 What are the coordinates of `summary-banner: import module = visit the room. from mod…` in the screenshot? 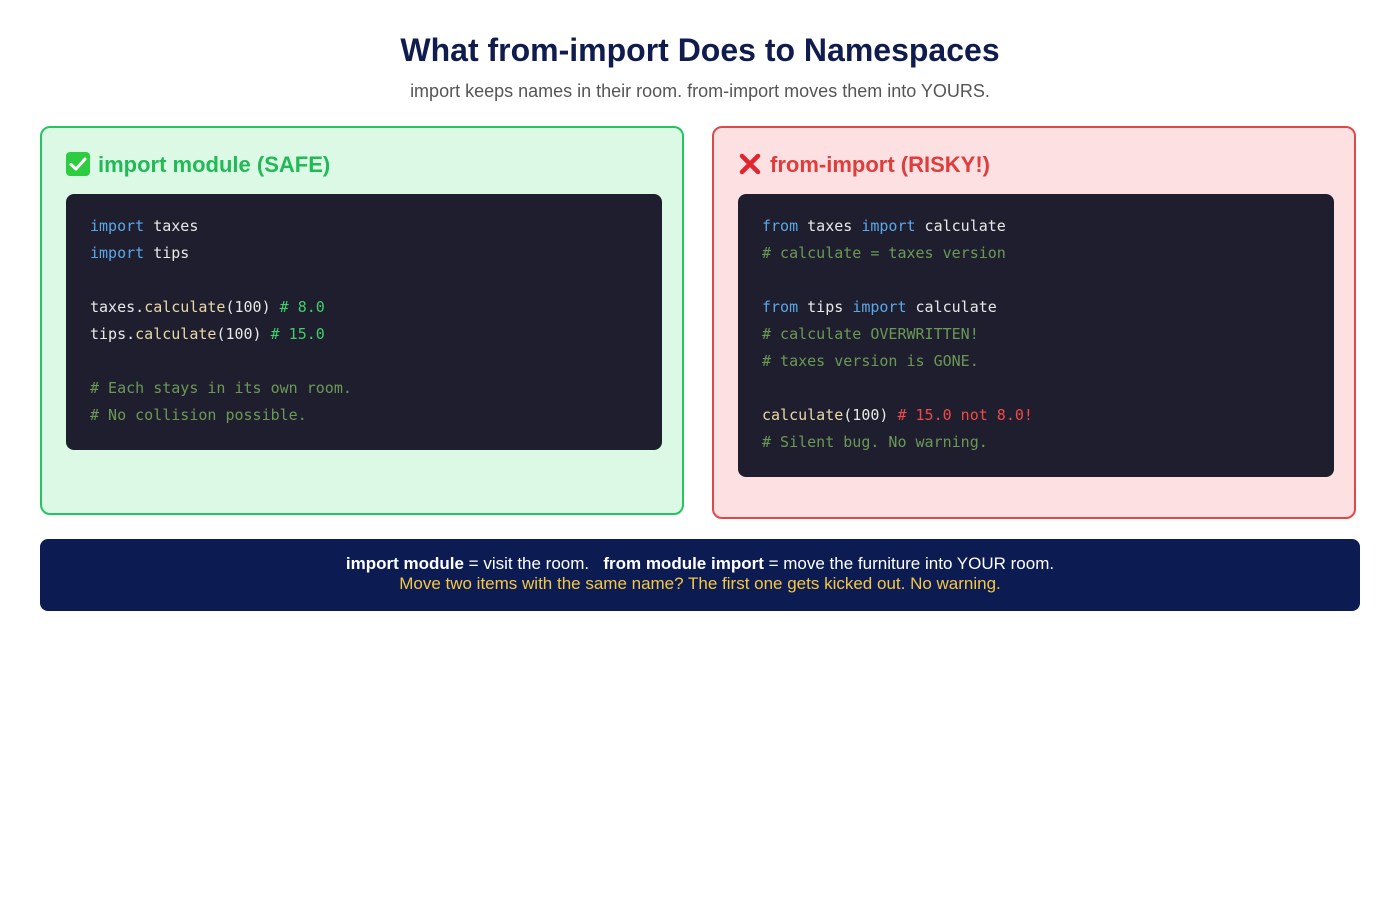 It's located at (700, 575).